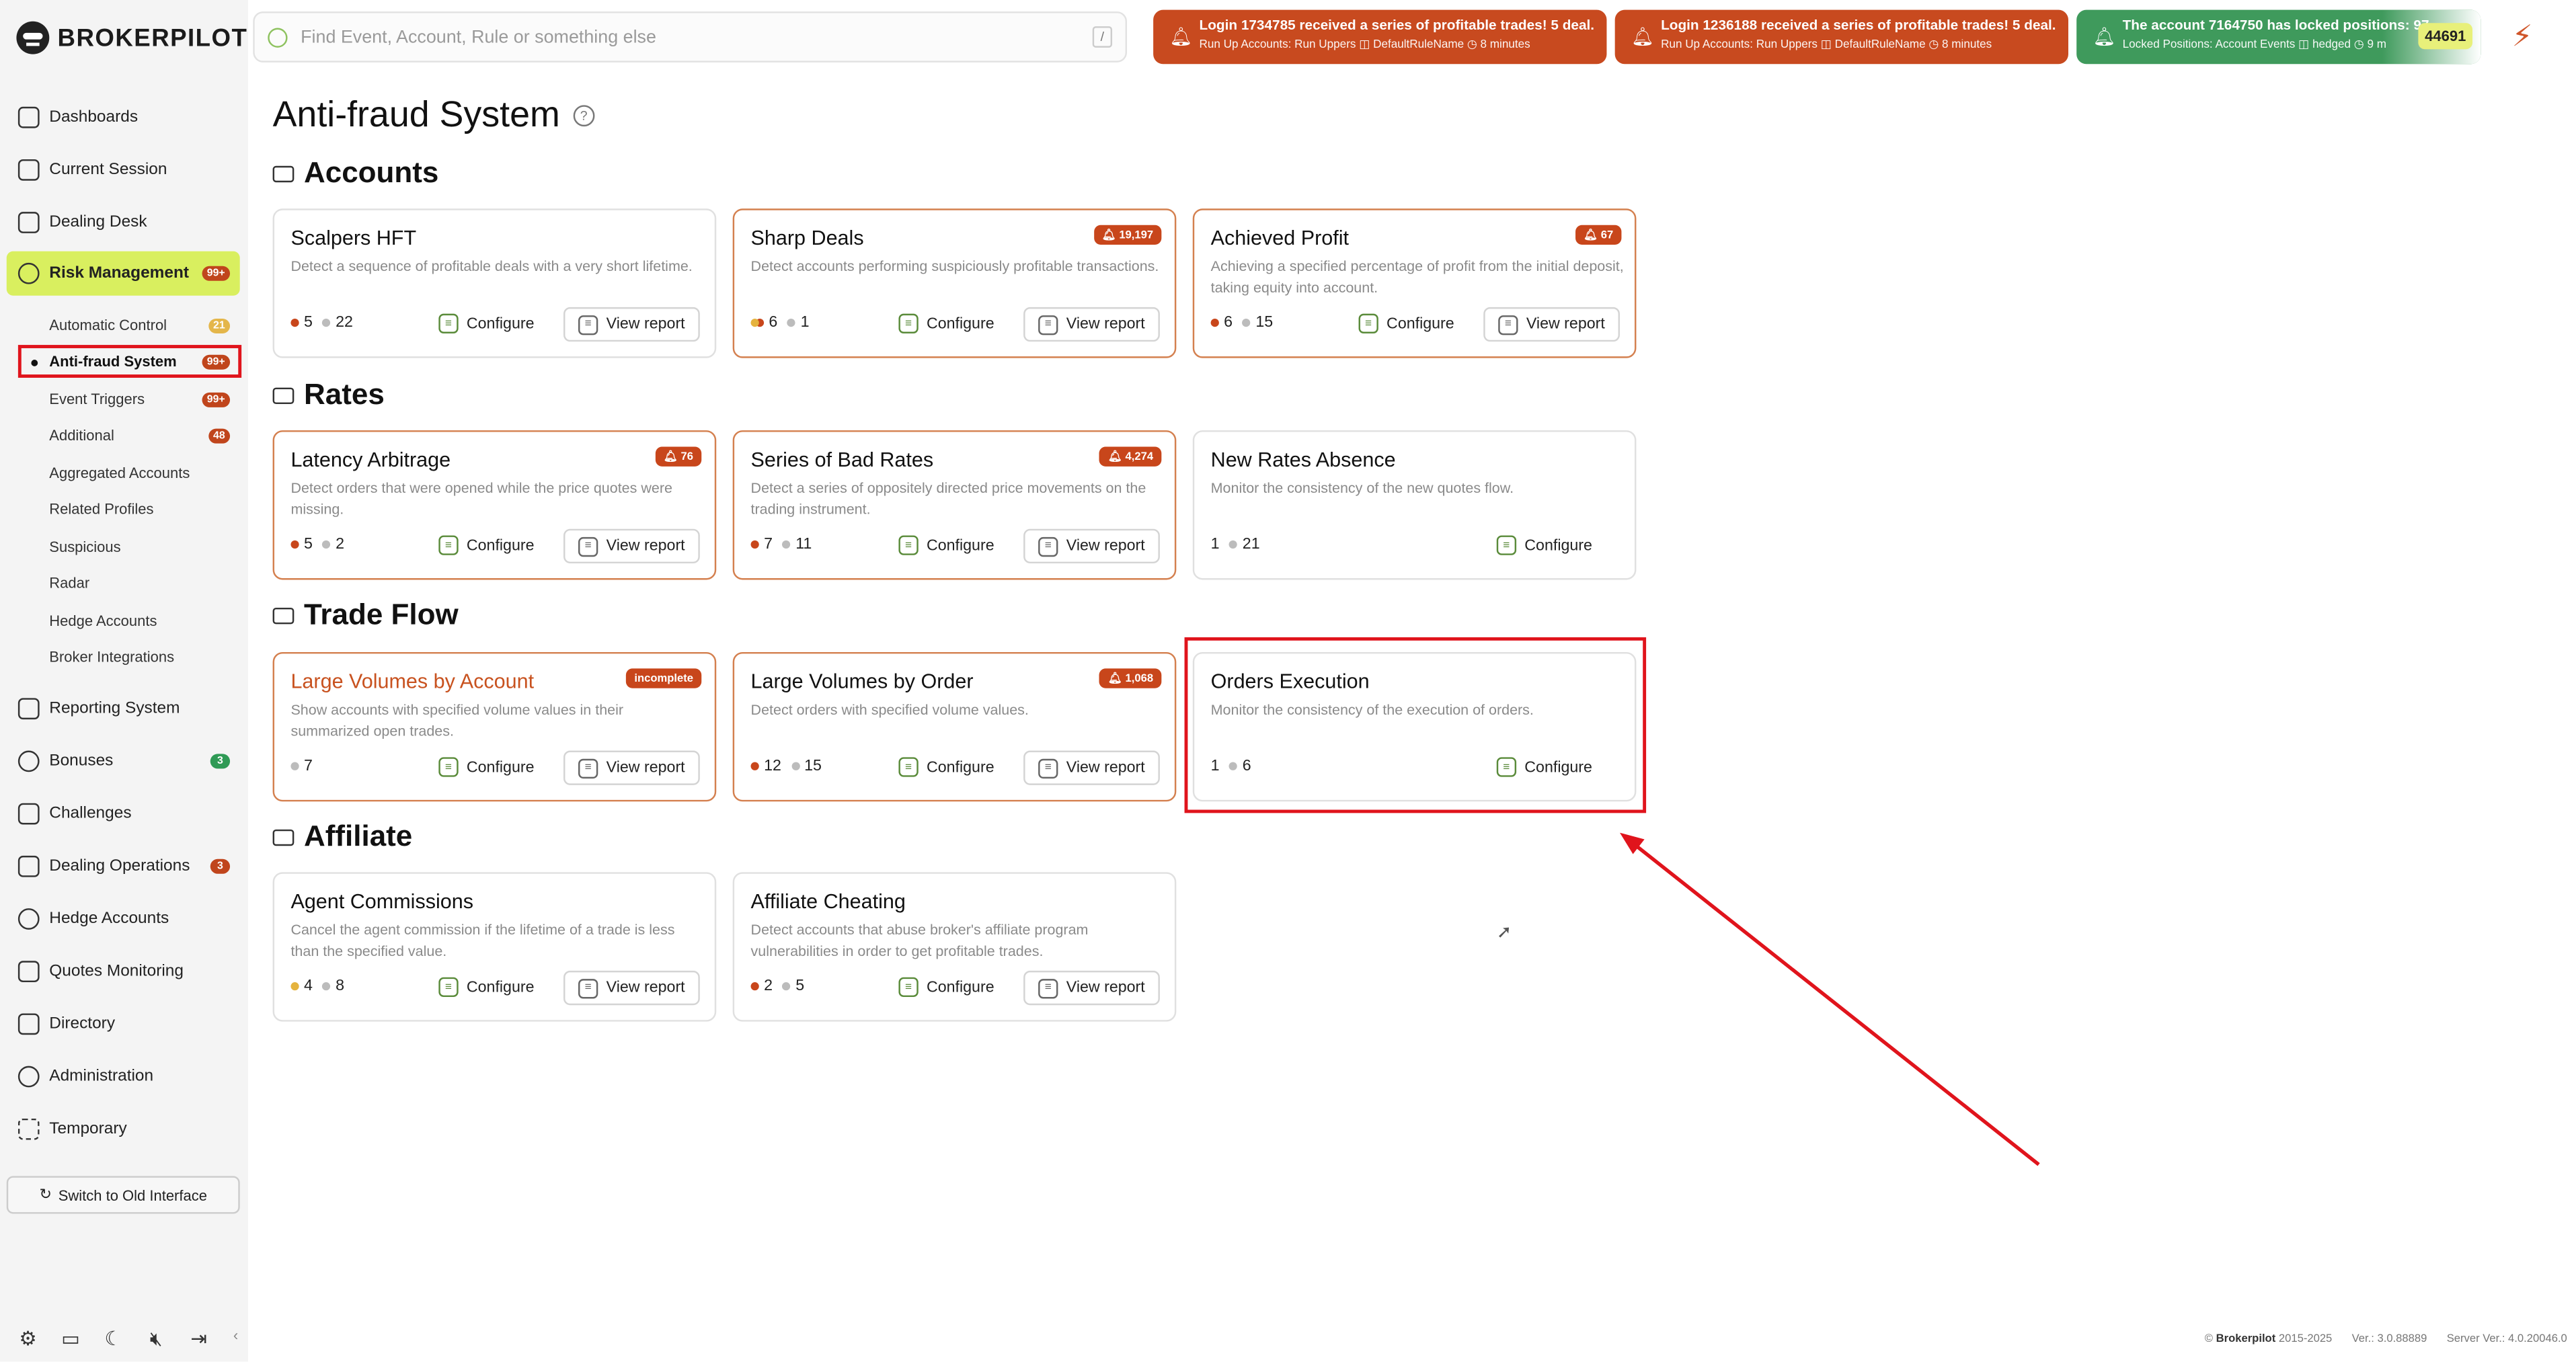  What do you see at coordinates (156, 1338) in the screenshot?
I see `sound-off-icon: 🔇︎` at bounding box center [156, 1338].